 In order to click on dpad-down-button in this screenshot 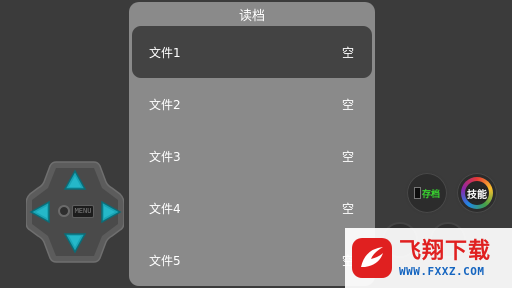, I will do `click(75, 242)`.